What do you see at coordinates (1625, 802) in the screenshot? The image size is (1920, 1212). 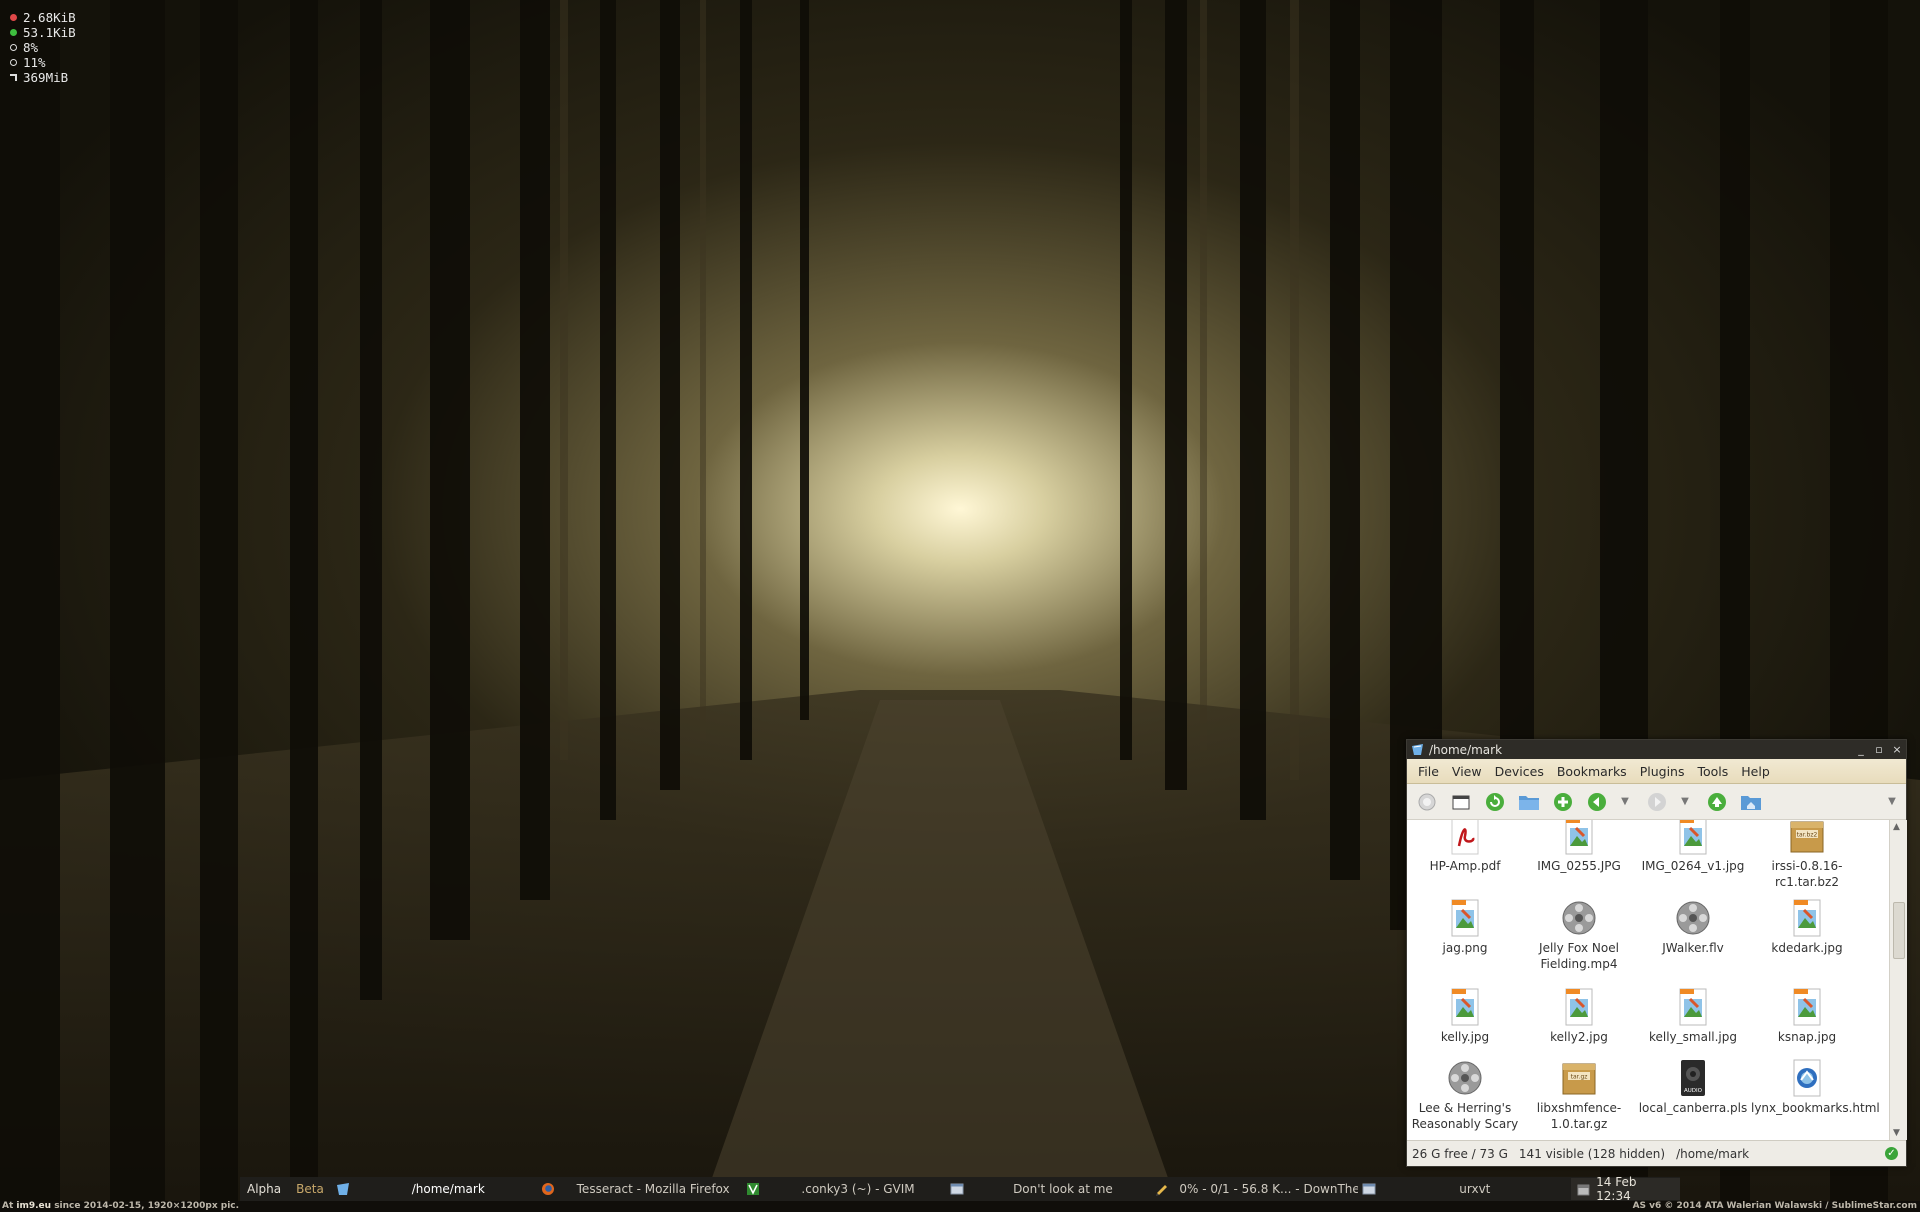 I see `back-dropdown-icon: ▼` at bounding box center [1625, 802].